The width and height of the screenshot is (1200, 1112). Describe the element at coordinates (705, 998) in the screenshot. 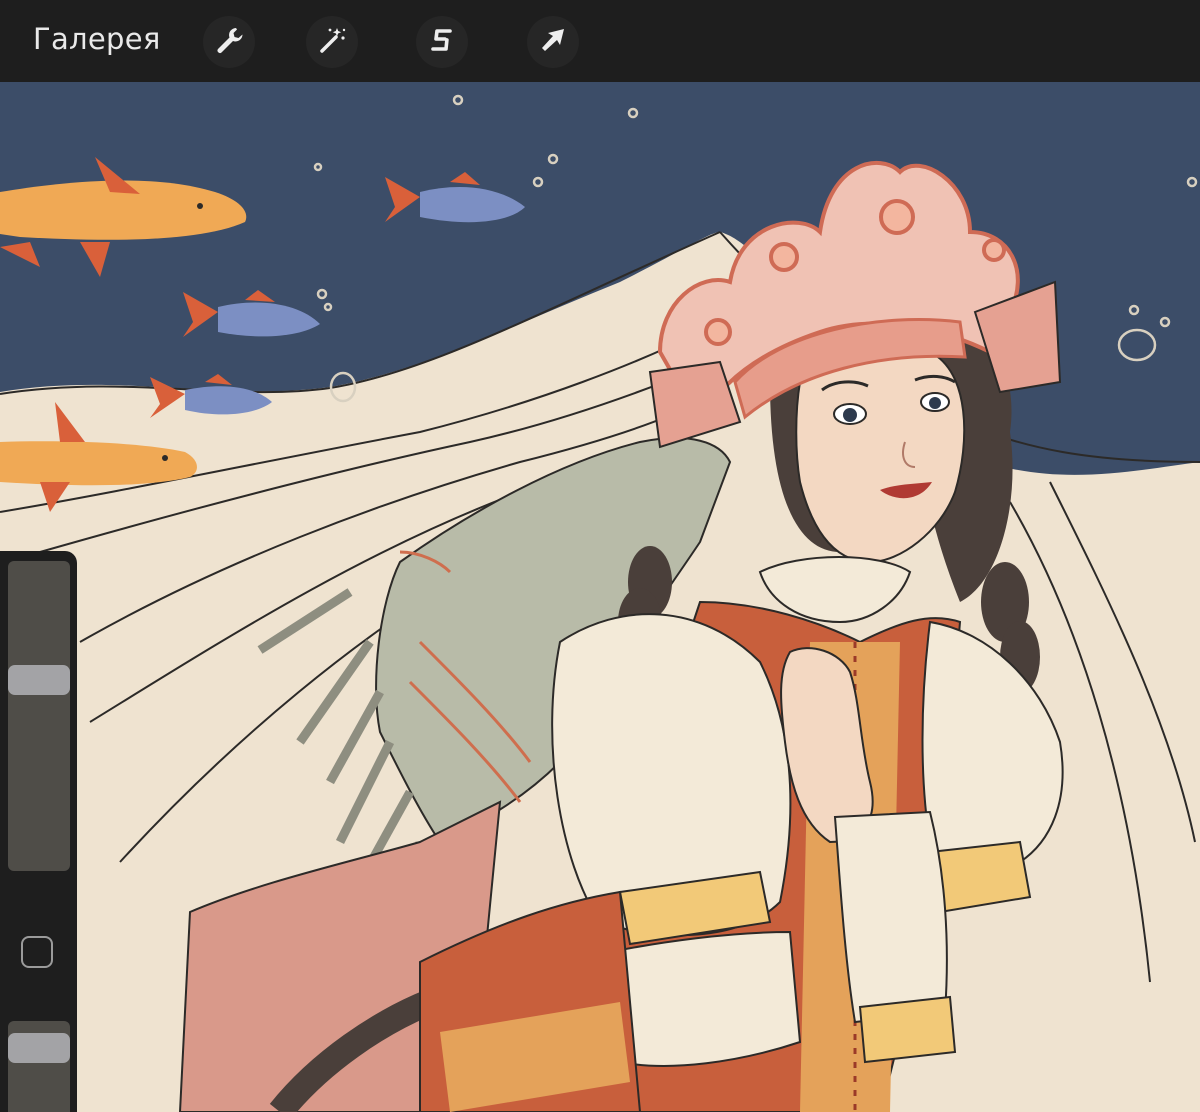

I see `left-lower-sleeve` at that location.